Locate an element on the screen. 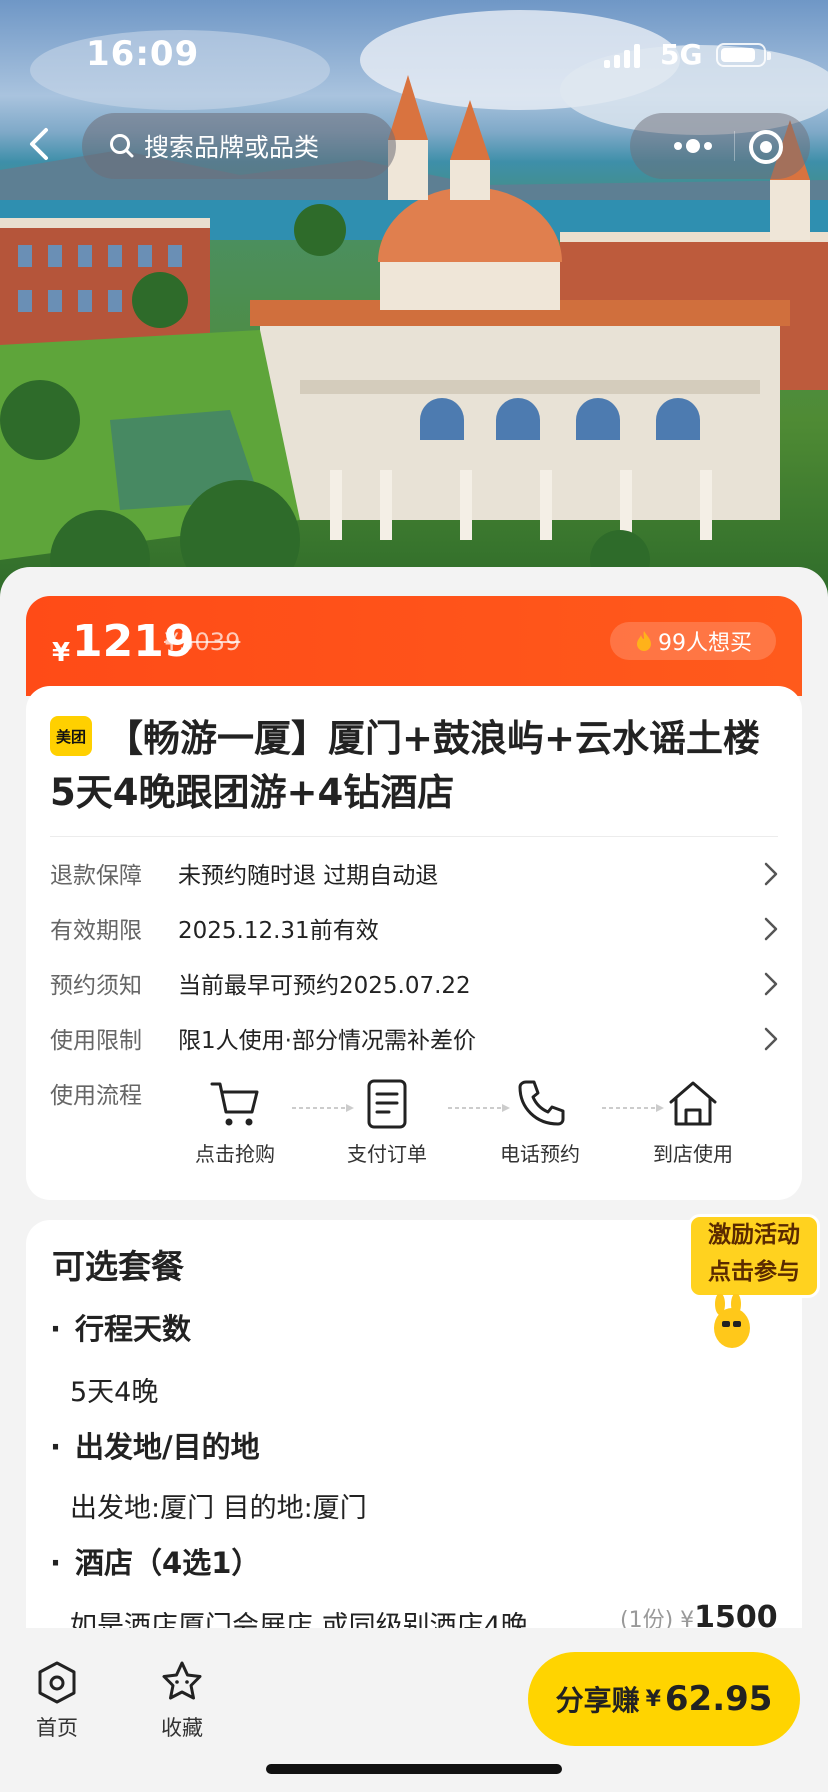 The image size is (828, 1792). info-row-booking: 预约须知 当前最早可预约2025.07.22 is located at coordinates (415, 982).